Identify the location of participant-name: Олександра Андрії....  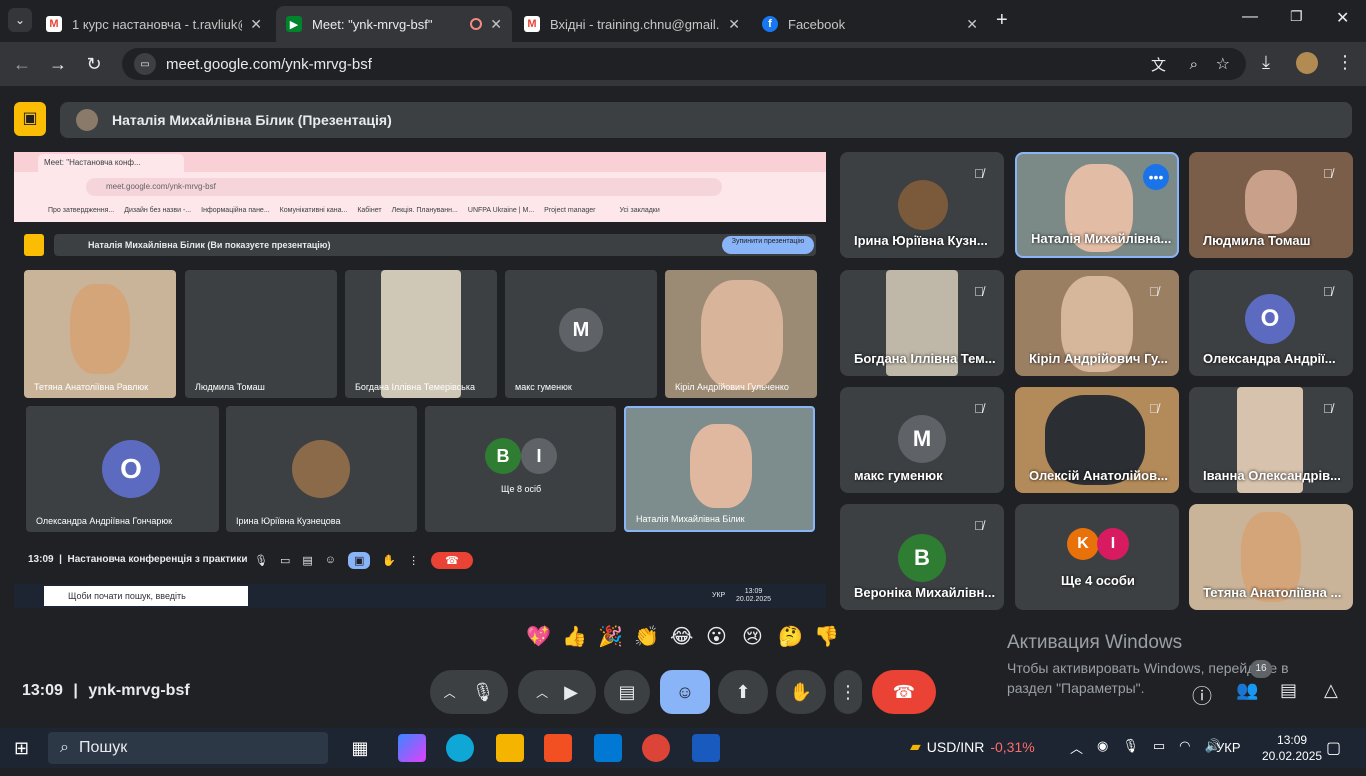
(1269, 358).